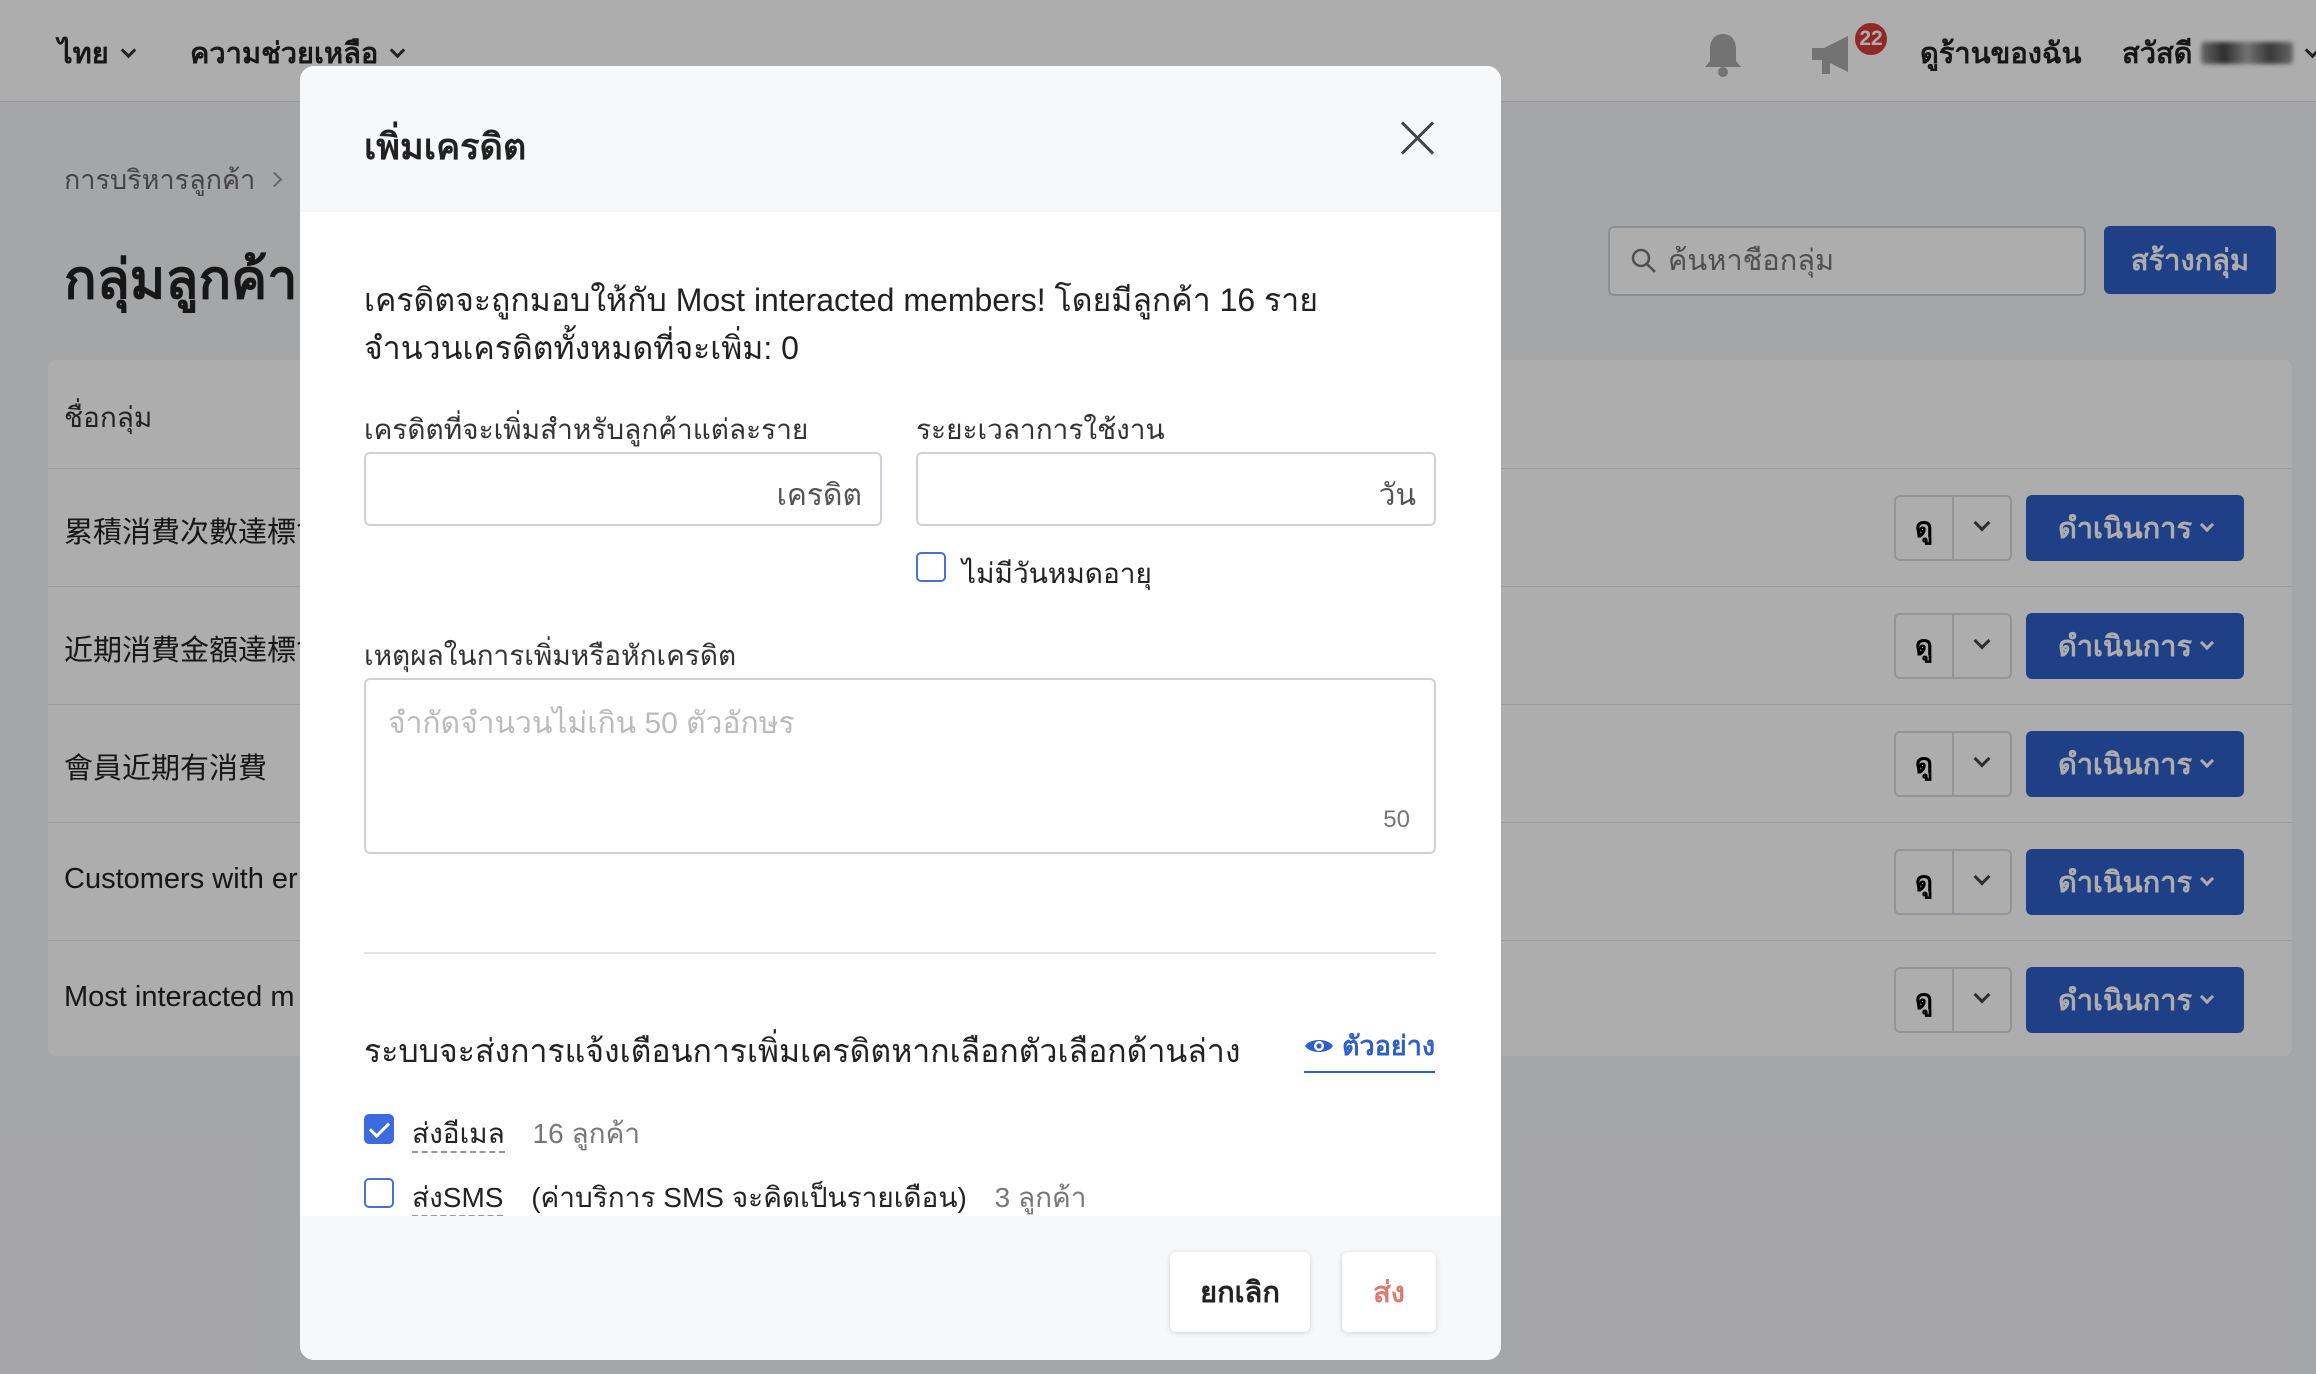 The width and height of the screenshot is (2316, 1374). Describe the element at coordinates (1240, 1292) in the screenshot. I see `cancel-button: ยกเลิก` at that location.